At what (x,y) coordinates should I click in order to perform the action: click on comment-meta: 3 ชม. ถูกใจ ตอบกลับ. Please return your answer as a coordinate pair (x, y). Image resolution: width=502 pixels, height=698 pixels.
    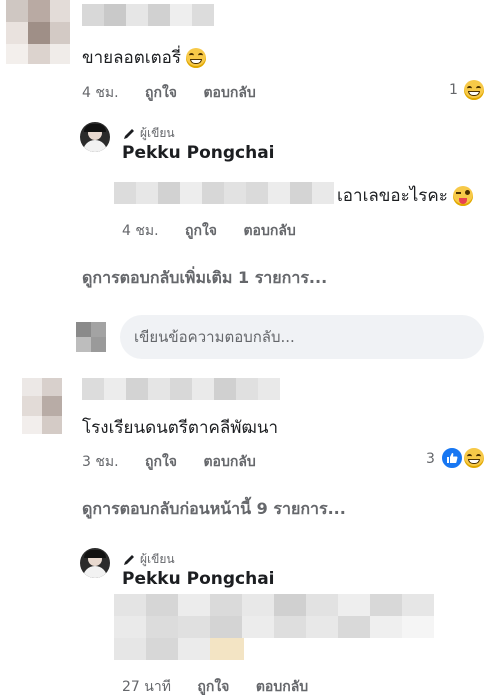
    Looking at the image, I should click on (169, 462).